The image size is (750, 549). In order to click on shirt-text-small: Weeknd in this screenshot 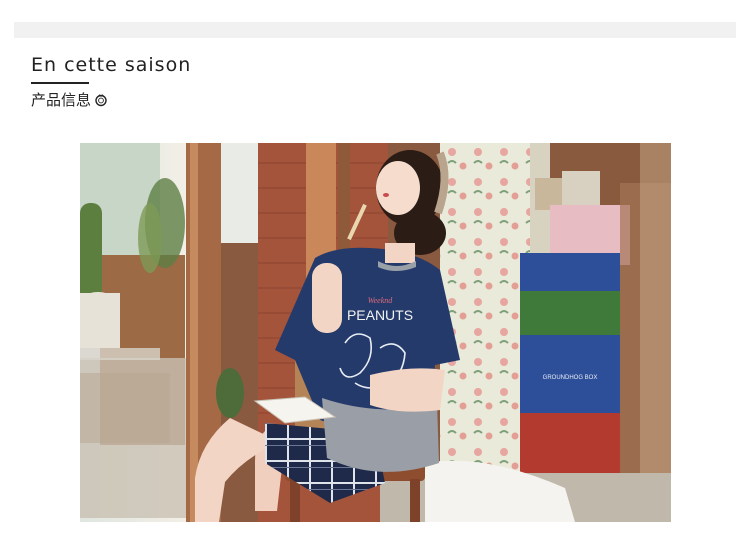, I will do `click(381, 300)`.